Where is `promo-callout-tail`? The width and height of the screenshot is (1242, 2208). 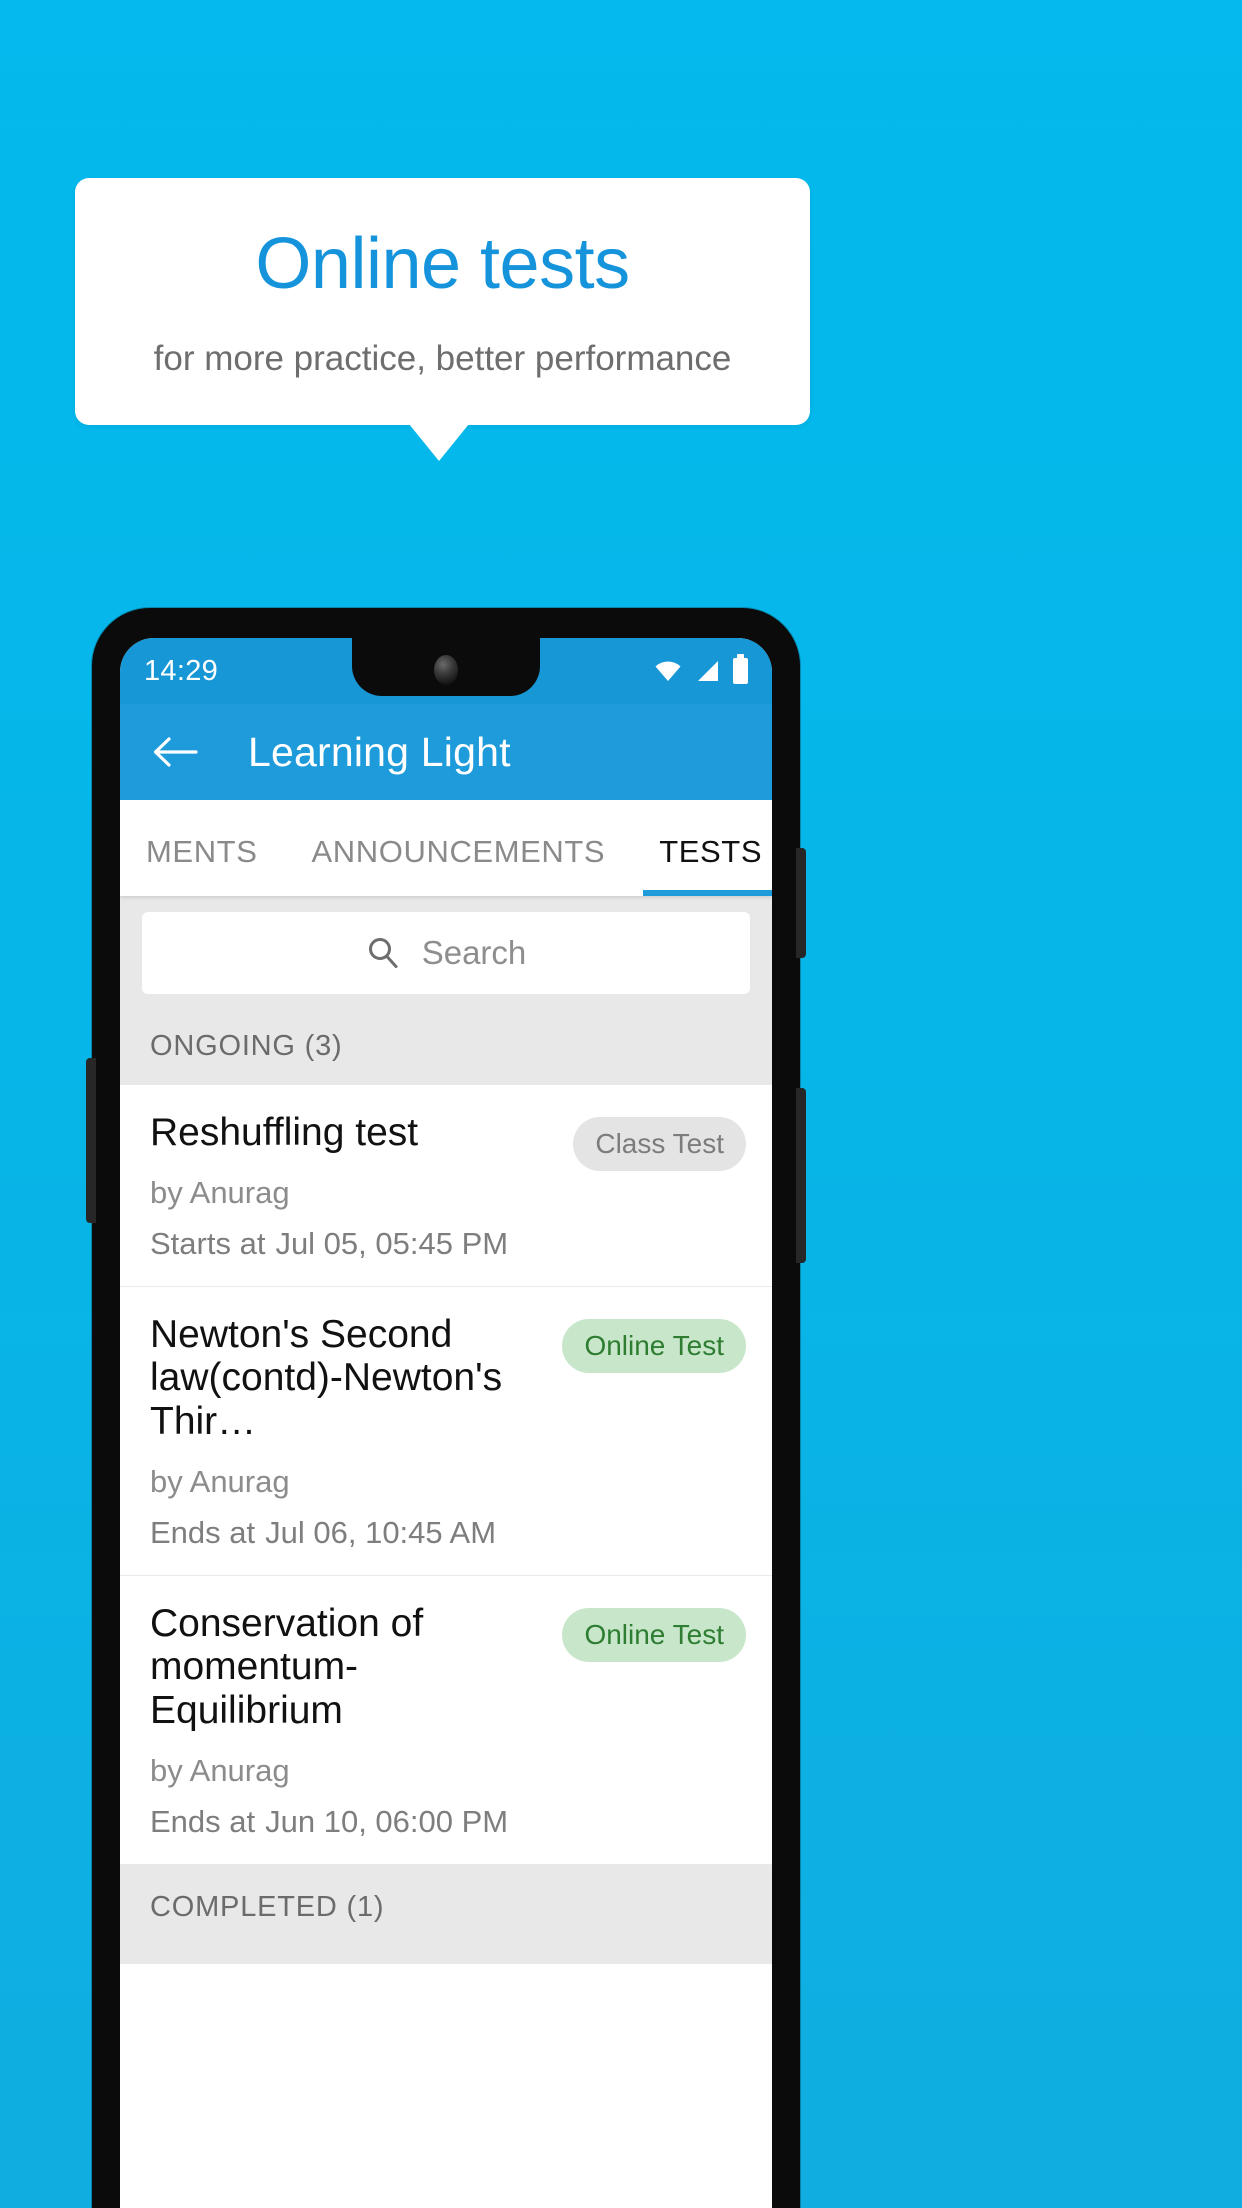
promo-callout-tail is located at coordinates (439, 442).